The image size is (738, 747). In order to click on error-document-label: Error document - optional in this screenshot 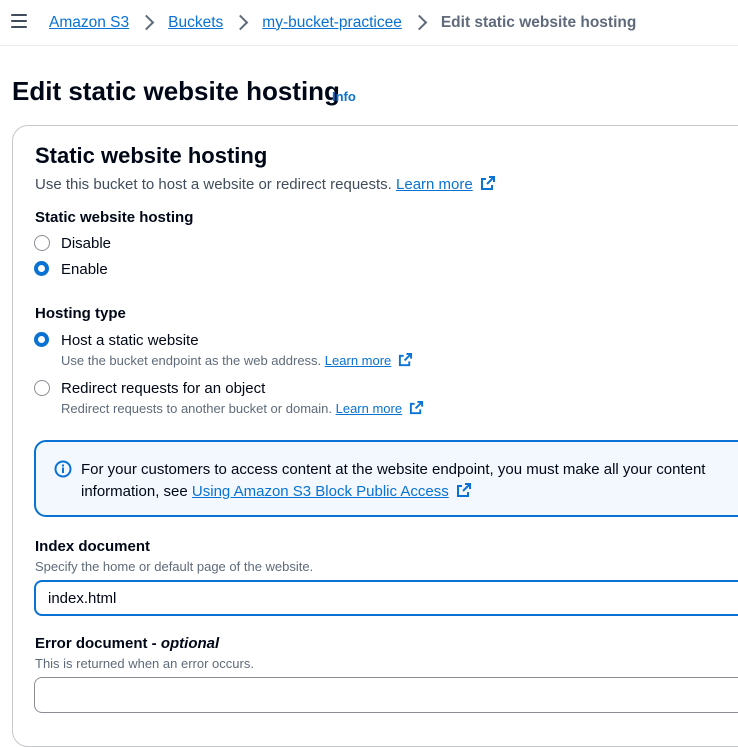, I will do `click(127, 643)`.